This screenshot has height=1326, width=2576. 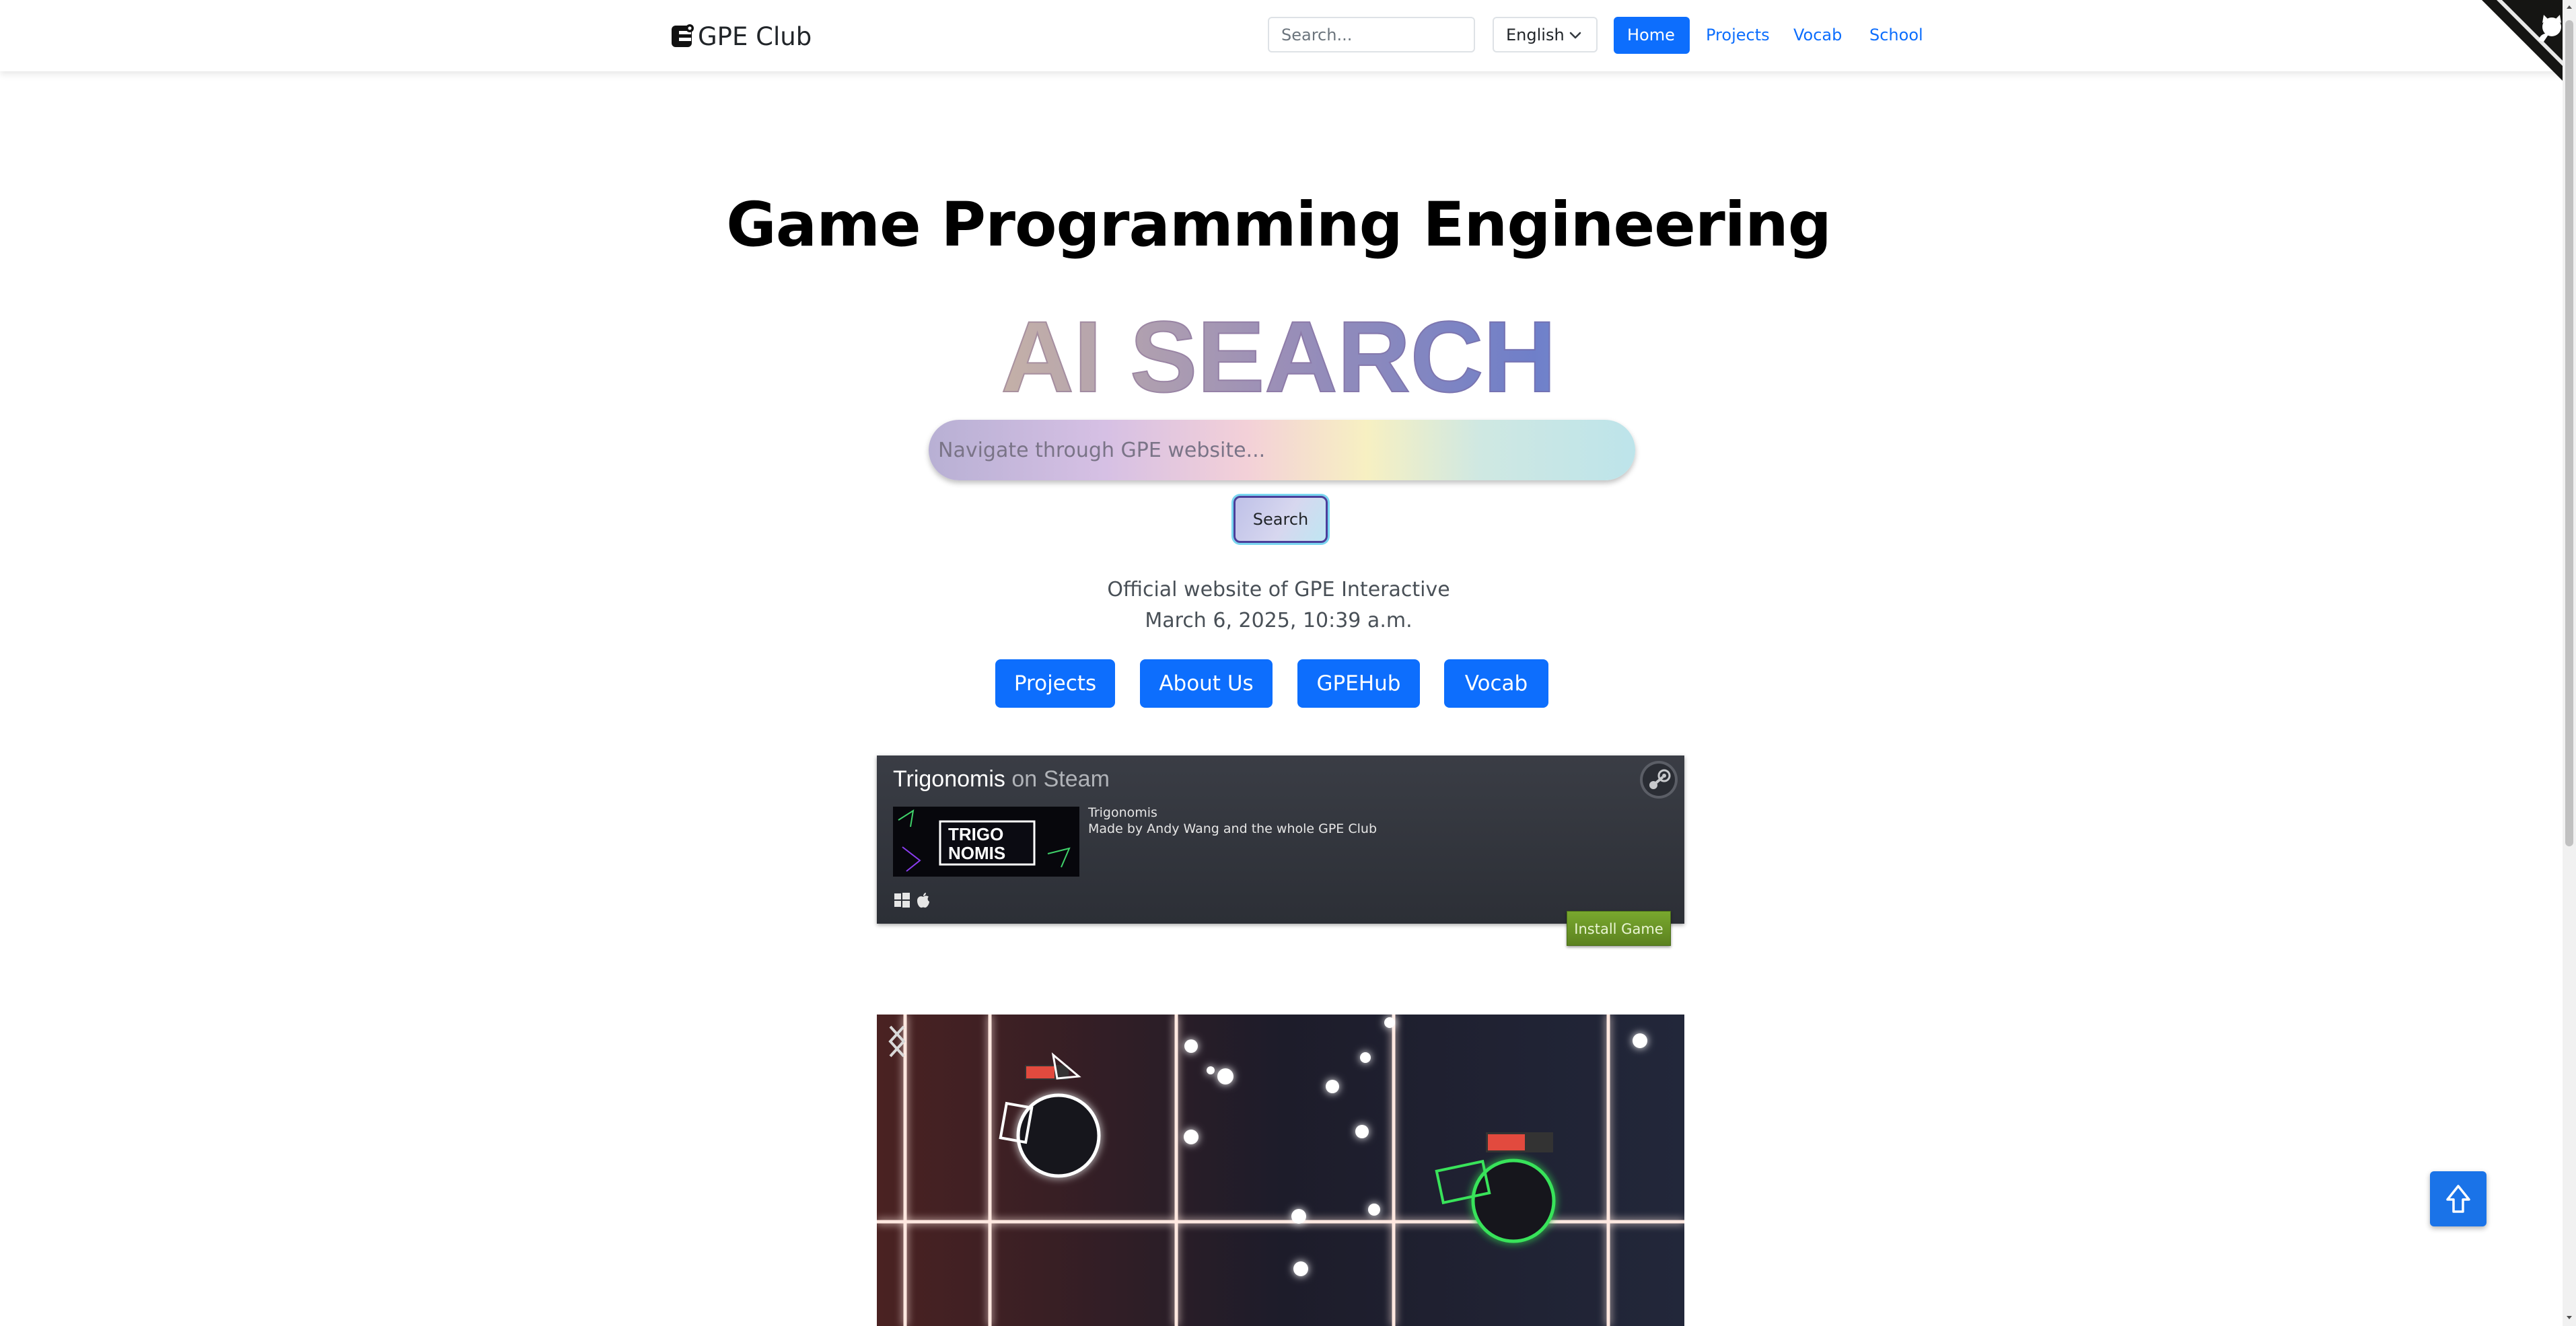 I want to click on nav-link-home: Home, so click(x=1652, y=35).